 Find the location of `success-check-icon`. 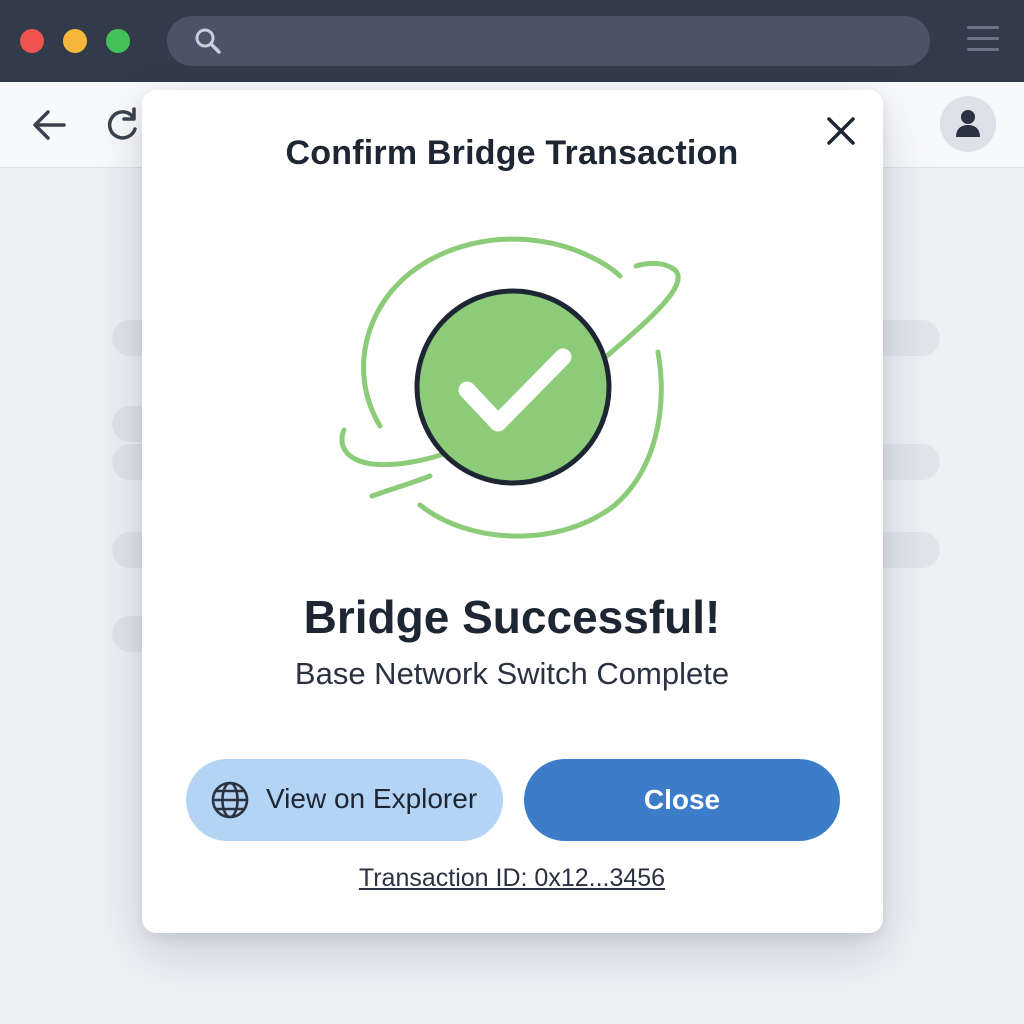

success-check-icon is located at coordinates (510, 387).